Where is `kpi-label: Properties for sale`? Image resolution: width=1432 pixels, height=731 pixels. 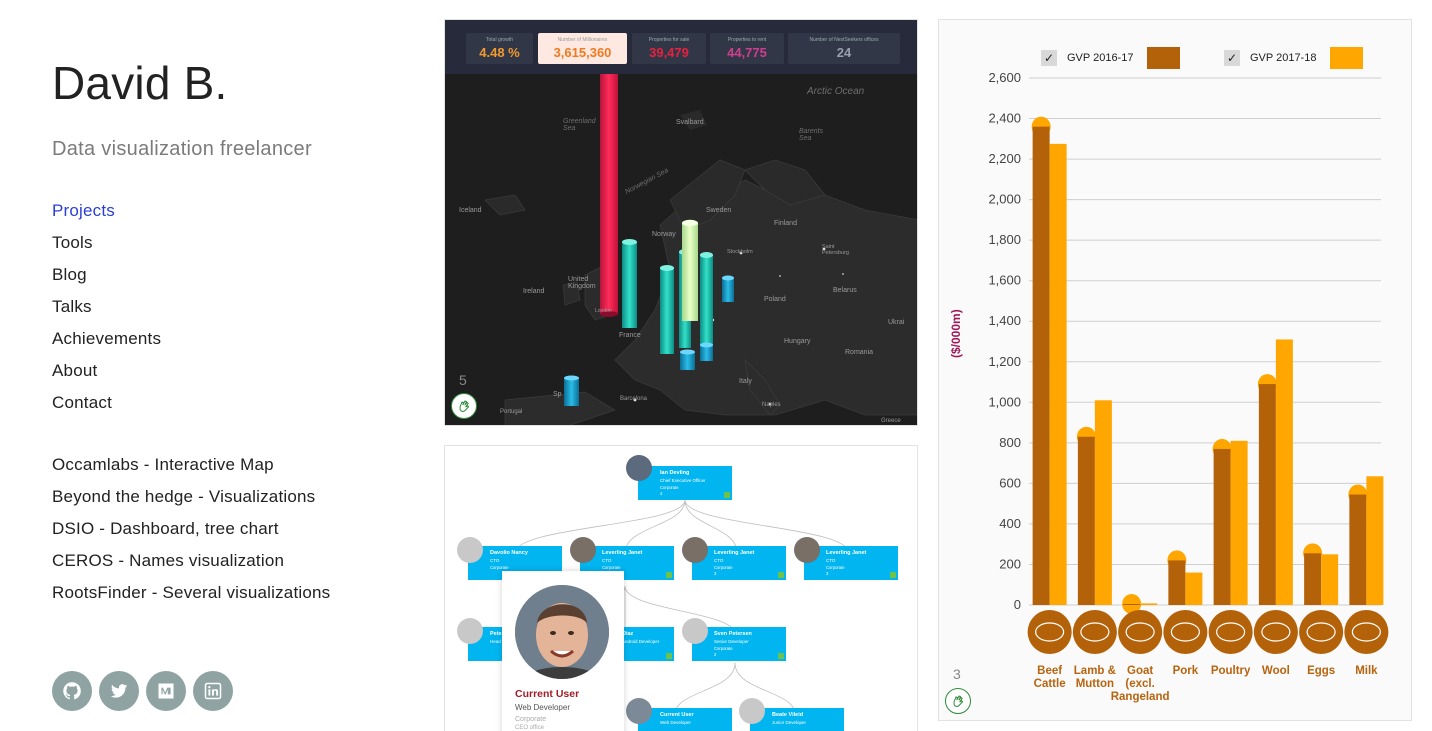 kpi-label: Properties for sale is located at coordinates (669, 40).